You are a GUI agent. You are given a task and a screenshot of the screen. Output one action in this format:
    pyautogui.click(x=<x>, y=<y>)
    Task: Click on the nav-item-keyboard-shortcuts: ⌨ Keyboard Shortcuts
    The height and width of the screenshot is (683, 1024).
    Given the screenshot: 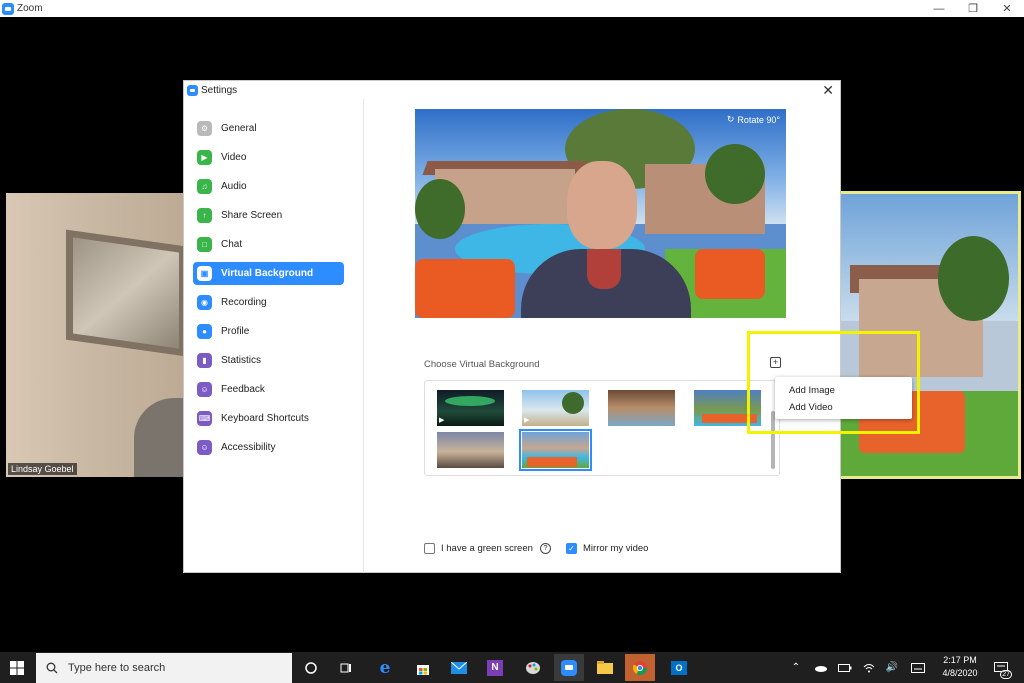 What is the action you would take?
    pyautogui.click(x=268, y=418)
    